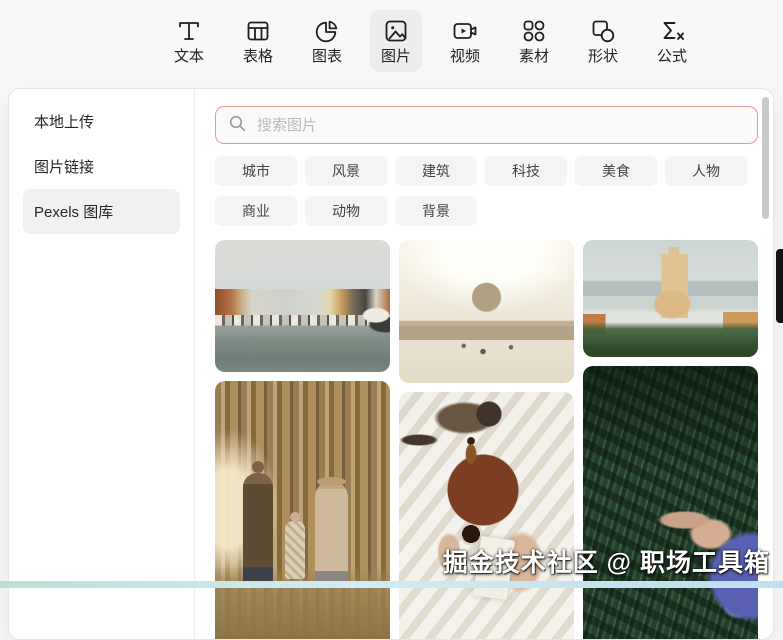 The width and height of the screenshot is (783, 640). Describe the element at coordinates (327, 31) in the screenshot. I see `chart-icon` at that location.